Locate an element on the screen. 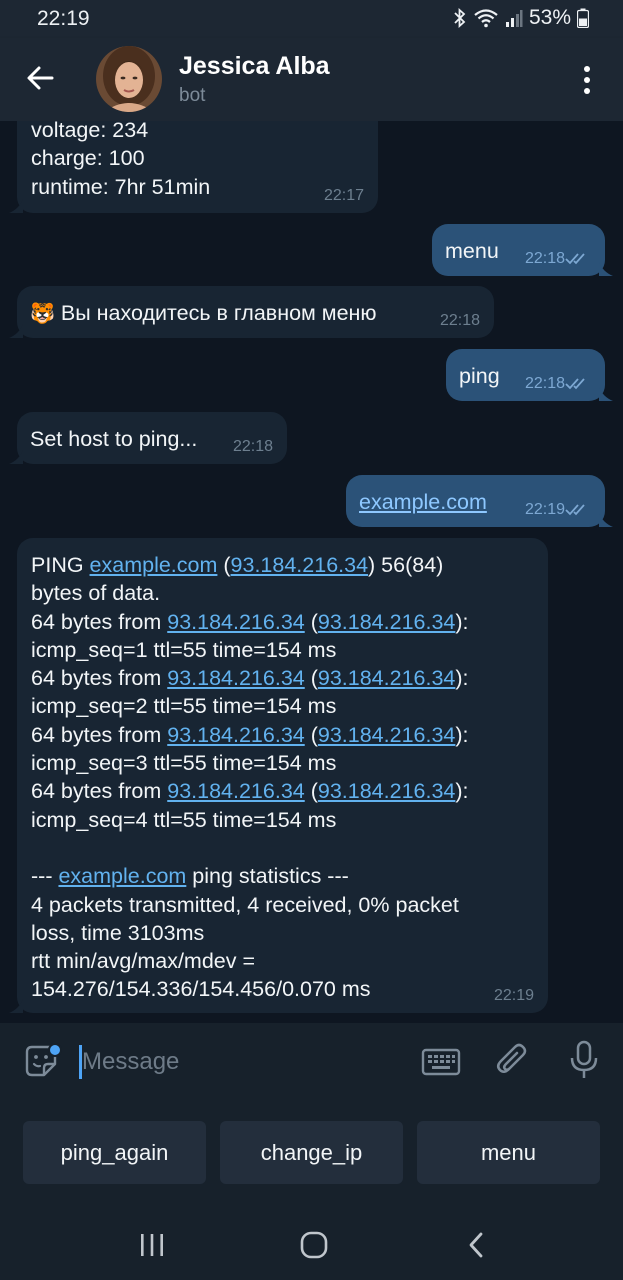 The image size is (623, 1280). message-outgoing: ping 22:18 is located at coordinates (529, 375).